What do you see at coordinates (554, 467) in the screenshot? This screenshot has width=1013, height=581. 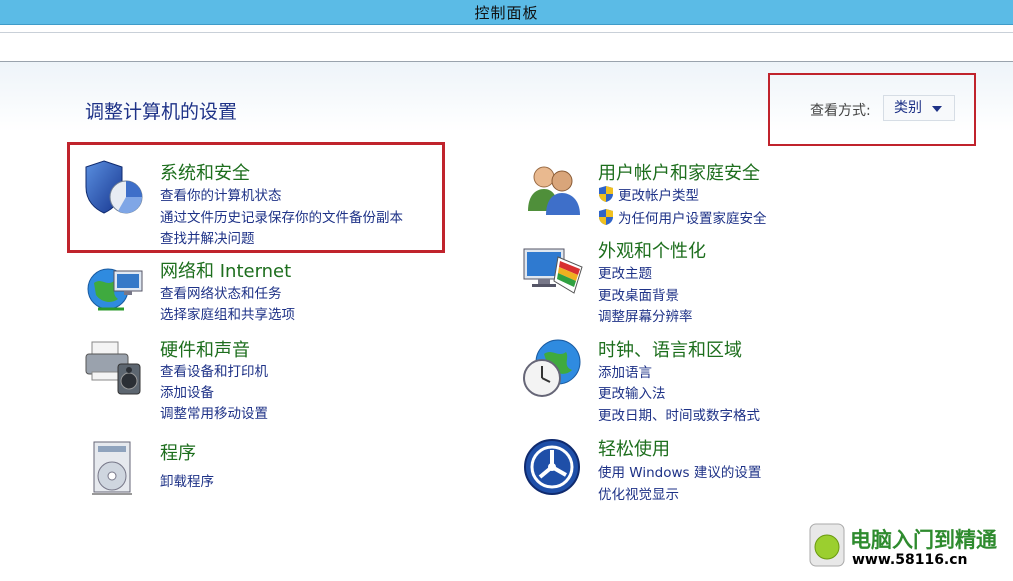 I see `ease-of-access-icon` at bounding box center [554, 467].